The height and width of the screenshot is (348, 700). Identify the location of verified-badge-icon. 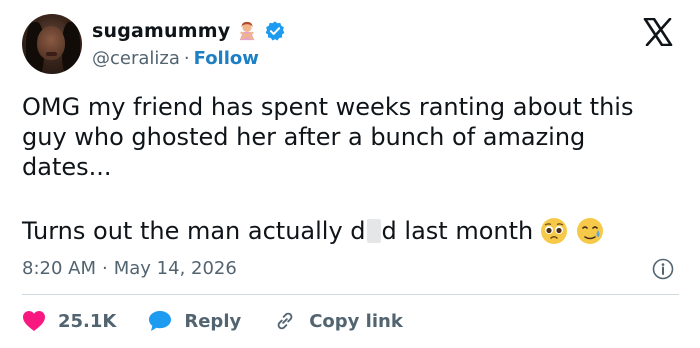
(275, 31).